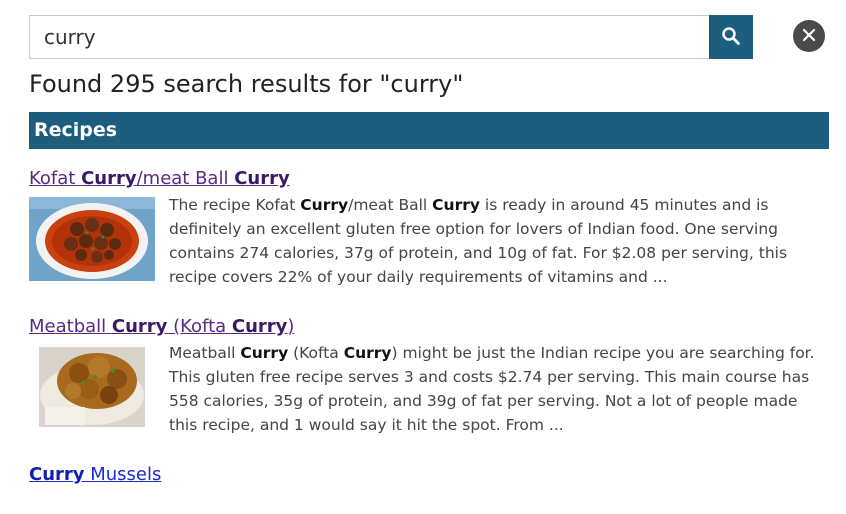 This screenshot has width=846, height=514. Describe the element at coordinates (429, 327) in the screenshot. I see `result-title-link: Meatball Curry (Kofta Curry)` at that location.